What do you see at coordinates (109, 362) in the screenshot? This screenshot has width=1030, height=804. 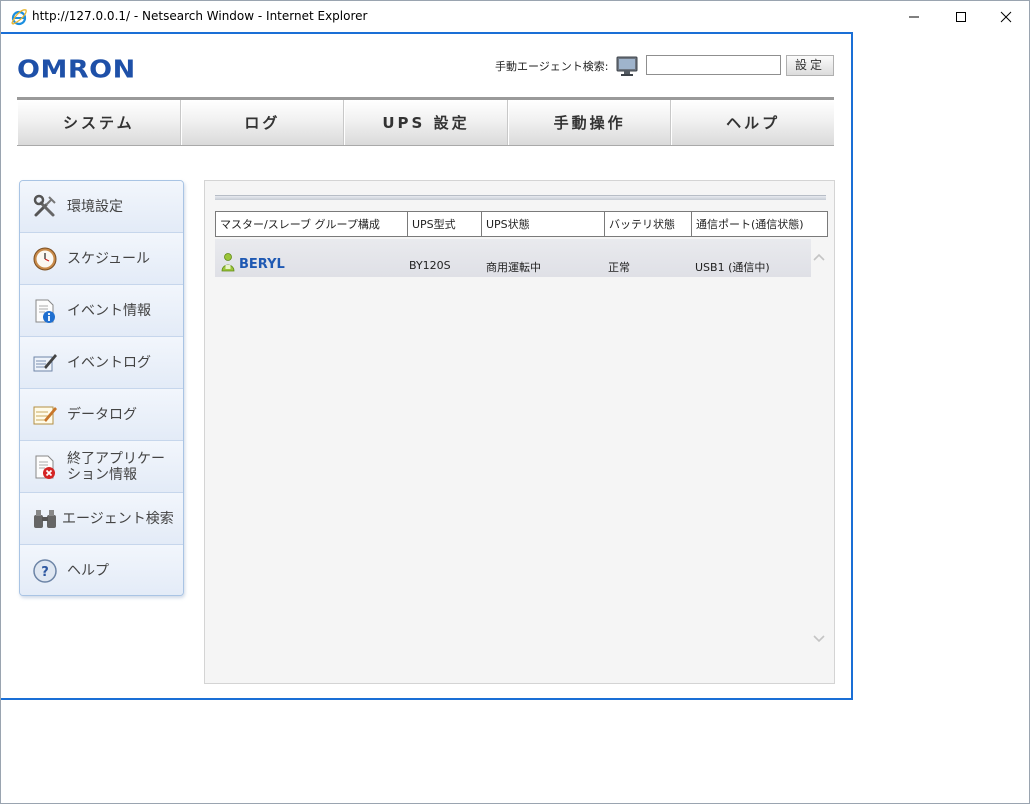 I see `sidebar-item-label: イベントログ` at bounding box center [109, 362].